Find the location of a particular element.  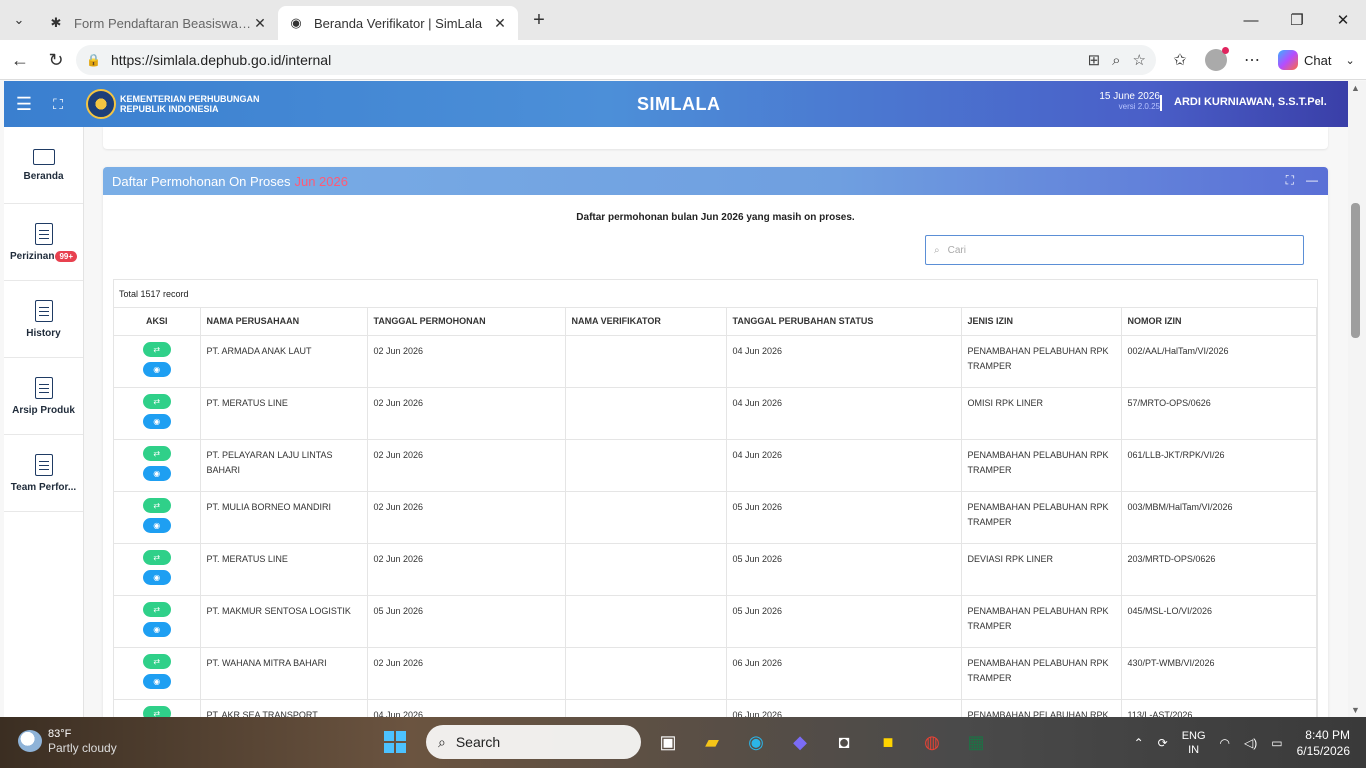

scroll-up-icon: ▲ is located at coordinates (1355, 88).